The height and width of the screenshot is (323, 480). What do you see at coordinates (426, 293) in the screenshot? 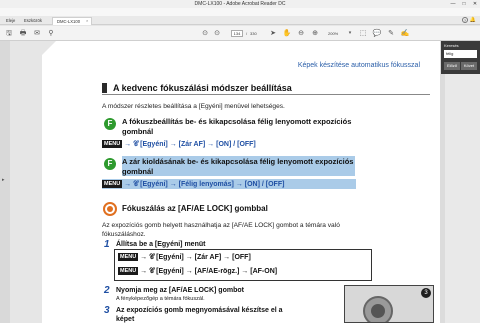
I see `step-badge: 3` at bounding box center [426, 293].